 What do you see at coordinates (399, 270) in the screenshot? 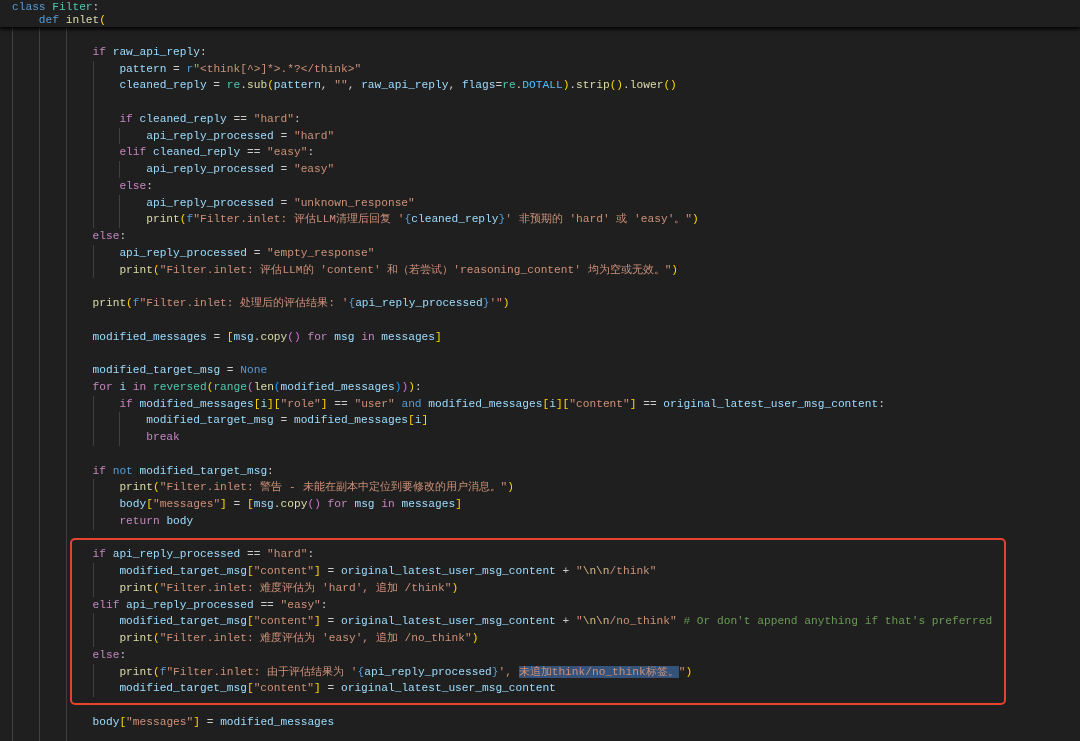
I see `code-line: print("Filter.inlet: 评估LLM的 'content' 和（若尝试）'reasoning_content' 均为空或无效。")` at bounding box center [399, 270].